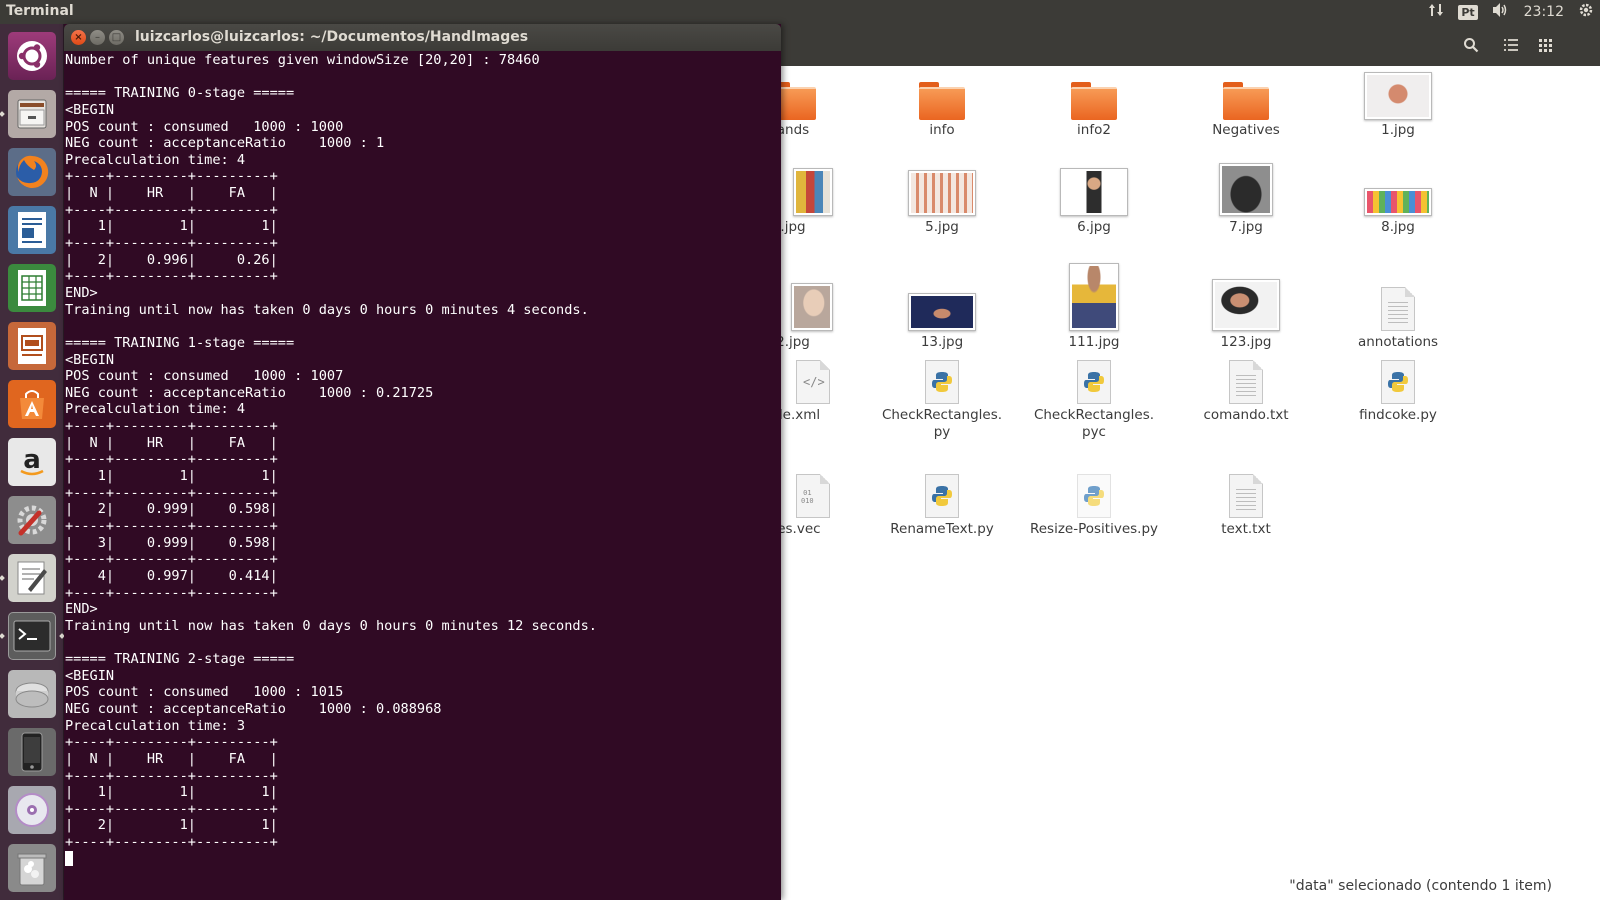 The width and height of the screenshot is (1600, 900). What do you see at coordinates (423, 859) in the screenshot?
I see `terminal-prompt-line` at bounding box center [423, 859].